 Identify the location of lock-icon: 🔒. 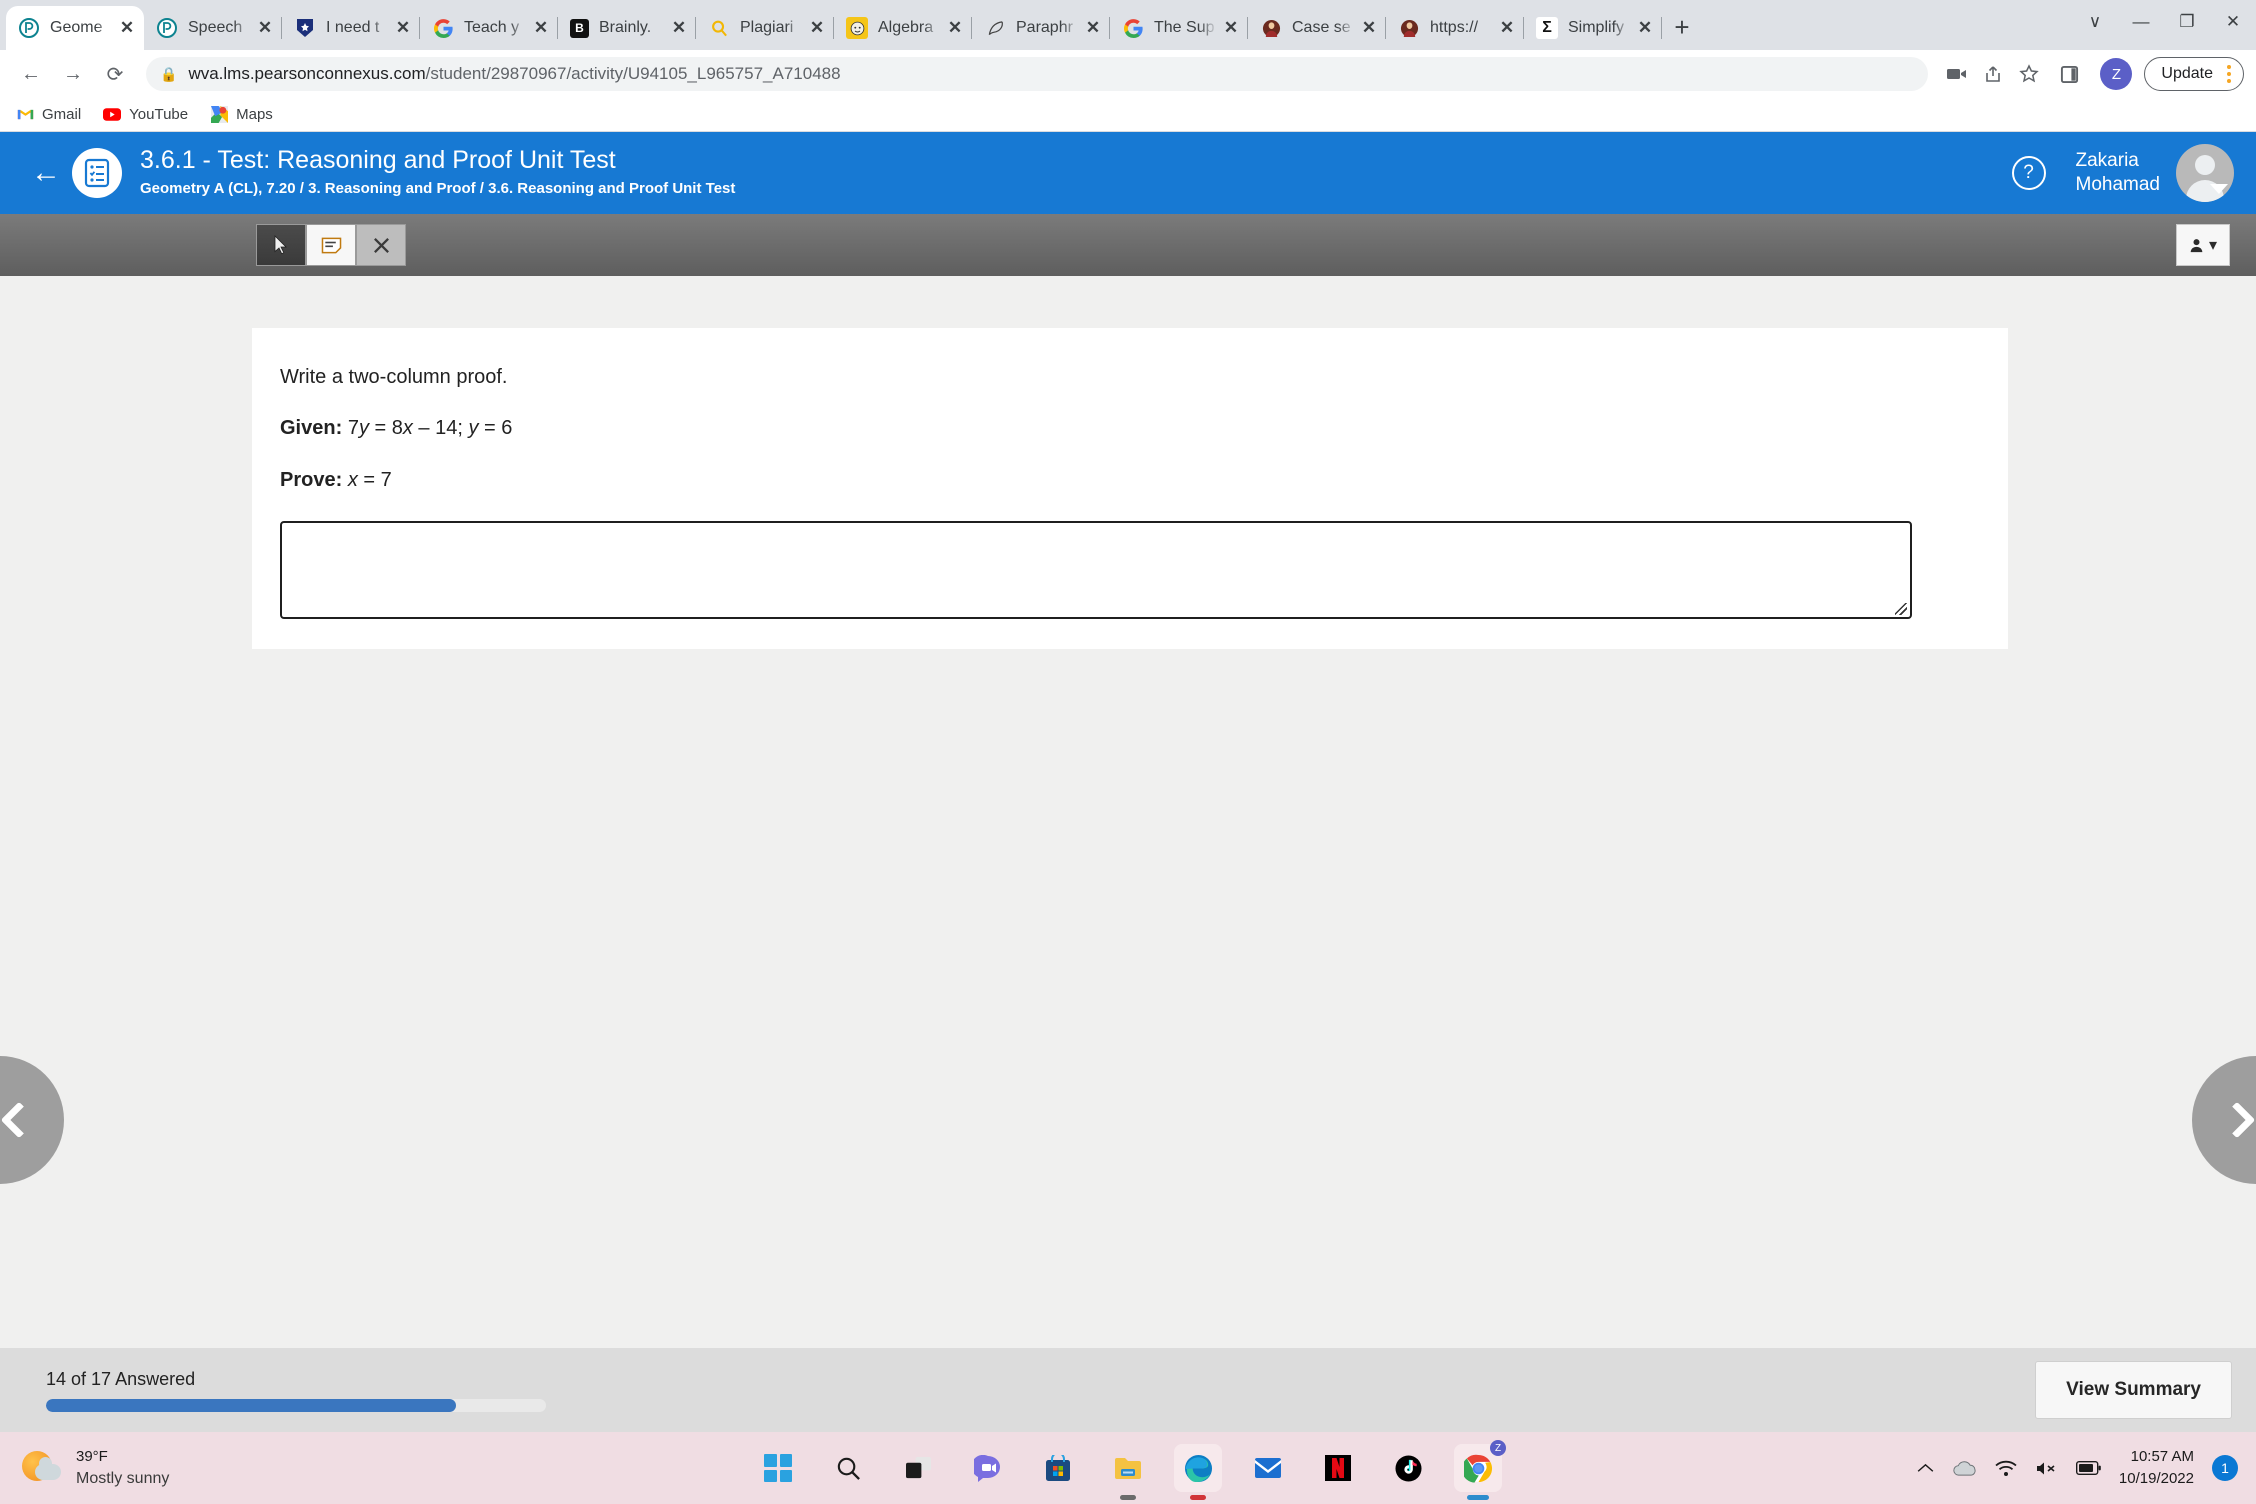
(169, 73).